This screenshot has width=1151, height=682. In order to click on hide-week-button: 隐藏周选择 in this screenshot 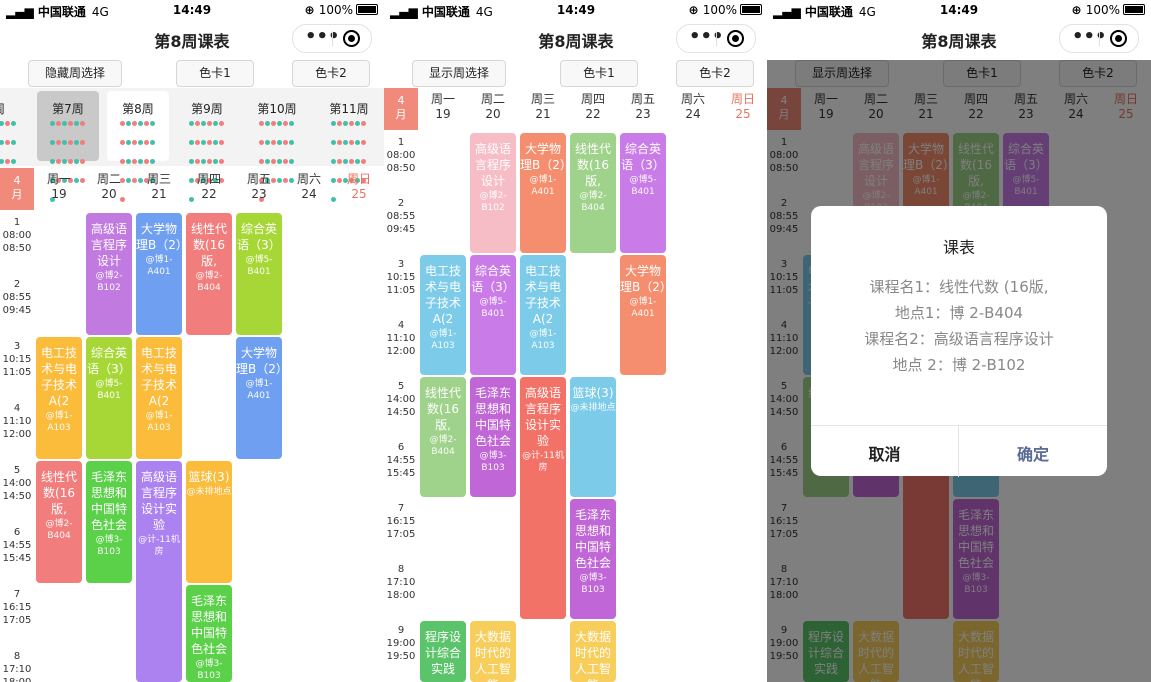, I will do `click(75, 73)`.